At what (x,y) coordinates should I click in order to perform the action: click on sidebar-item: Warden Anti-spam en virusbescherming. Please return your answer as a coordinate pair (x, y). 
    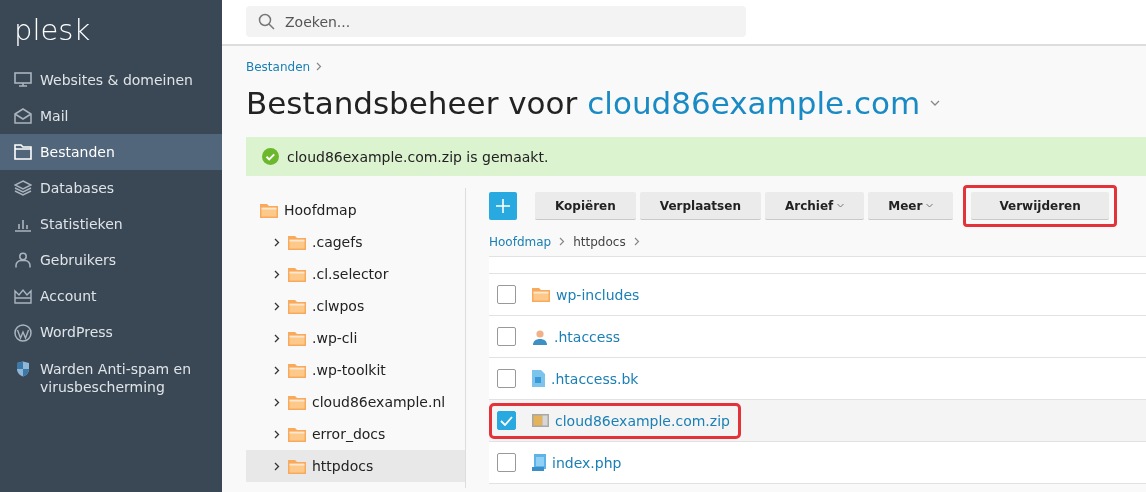
    Looking at the image, I should click on (111, 378).